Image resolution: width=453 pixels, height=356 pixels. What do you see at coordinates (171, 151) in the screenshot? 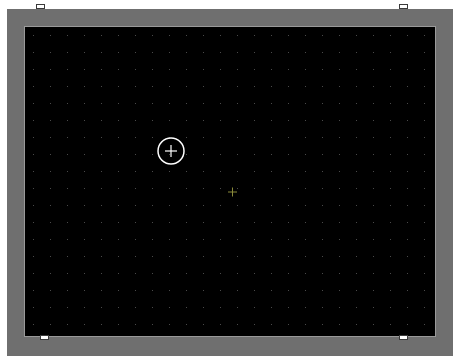
I see `crosshair-circle-icon` at bounding box center [171, 151].